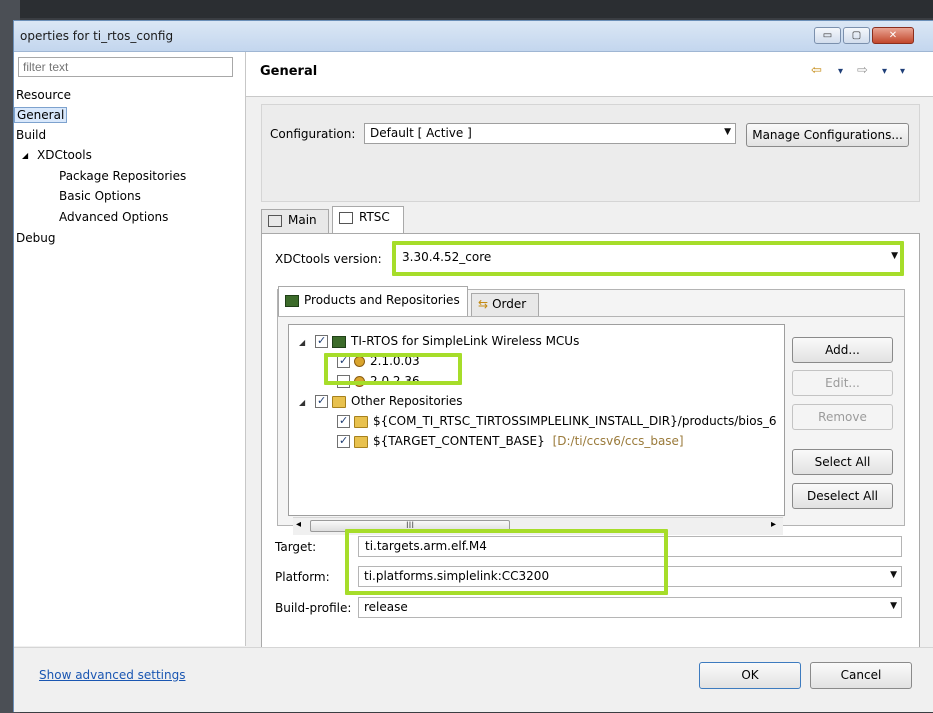 The image size is (933, 713). Describe the element at coordinates (100, 196) in the screenshot. I see `tree-item-basic-options: Basic Options` at that location.